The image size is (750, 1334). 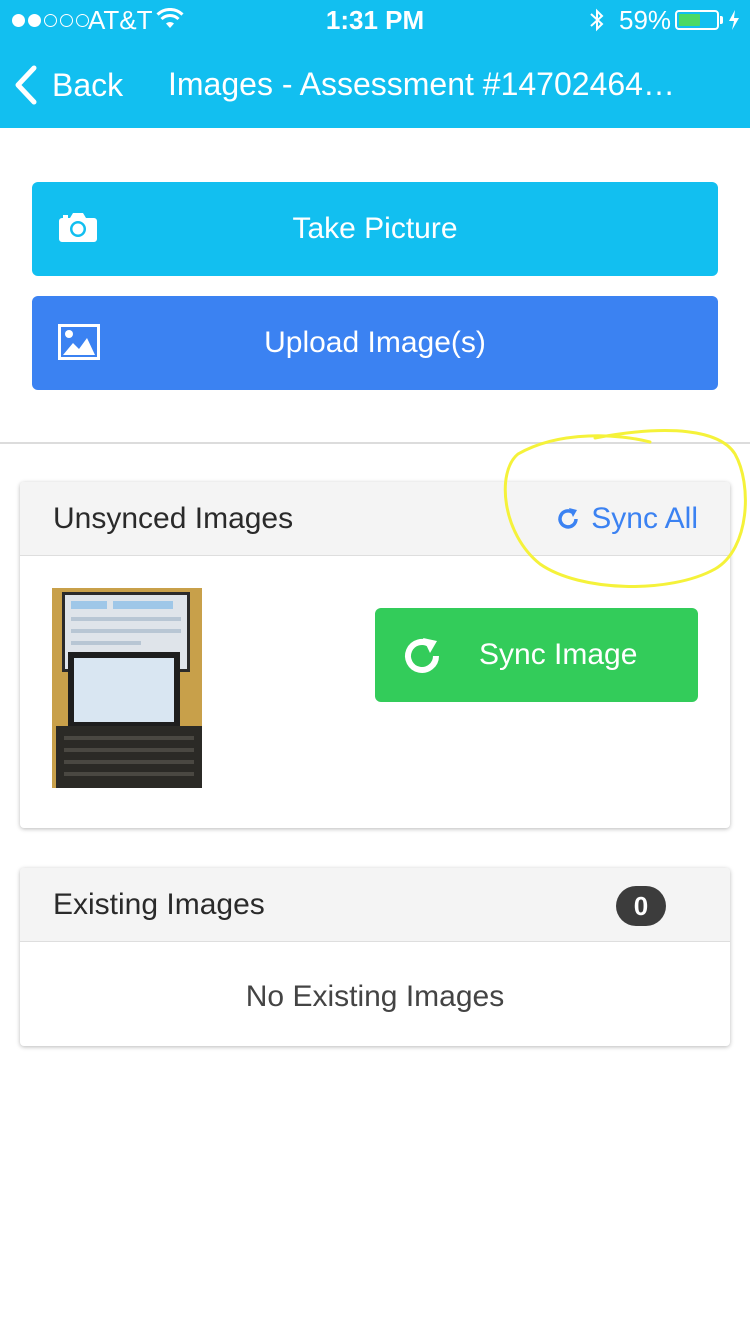 What do you see at coordinates (644, 518) in the screenshot?
I see `sync-all-label: Sync All` at bounding box center [644, 518].